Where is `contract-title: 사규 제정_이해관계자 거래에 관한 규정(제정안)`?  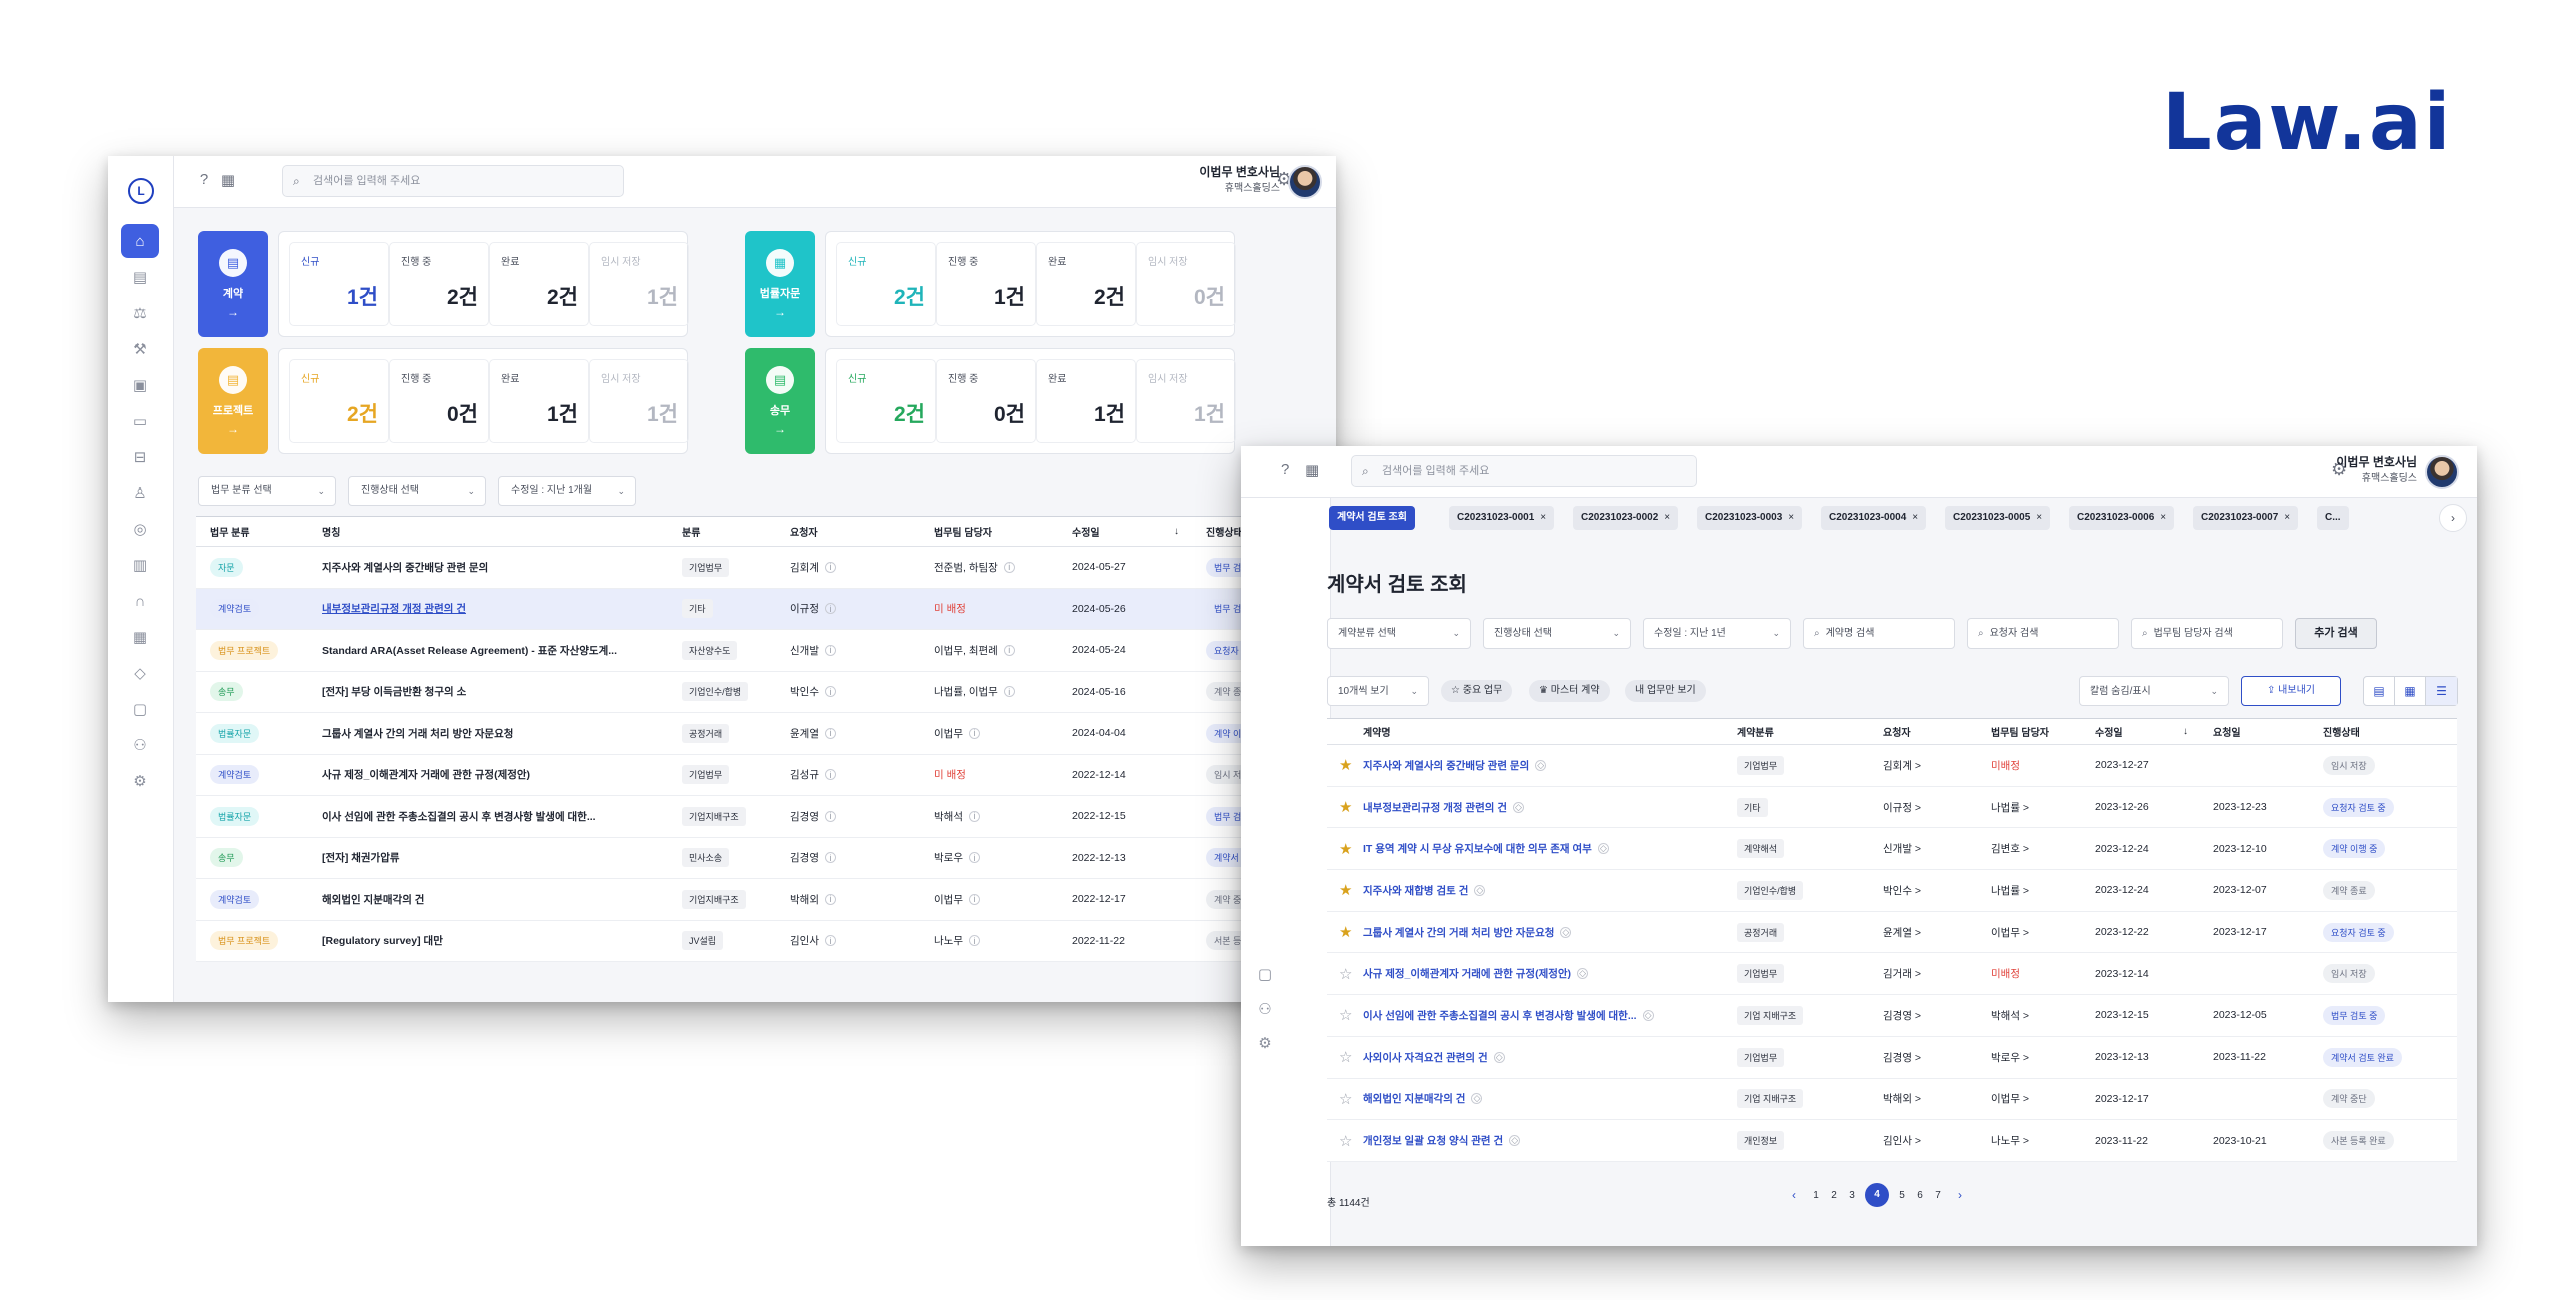 contract-title: 사규 제정_이해관계자 거래에 관한 규정(제정안) is located at coordinates (1467, 973).